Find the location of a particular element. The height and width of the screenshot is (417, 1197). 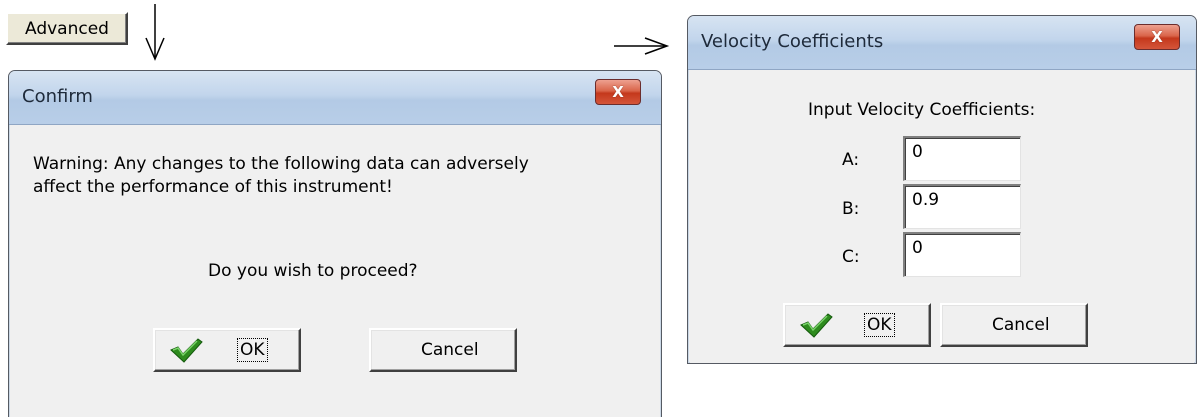

velocity-cancel-button: Cancel is located at coordinates (1014, 325).